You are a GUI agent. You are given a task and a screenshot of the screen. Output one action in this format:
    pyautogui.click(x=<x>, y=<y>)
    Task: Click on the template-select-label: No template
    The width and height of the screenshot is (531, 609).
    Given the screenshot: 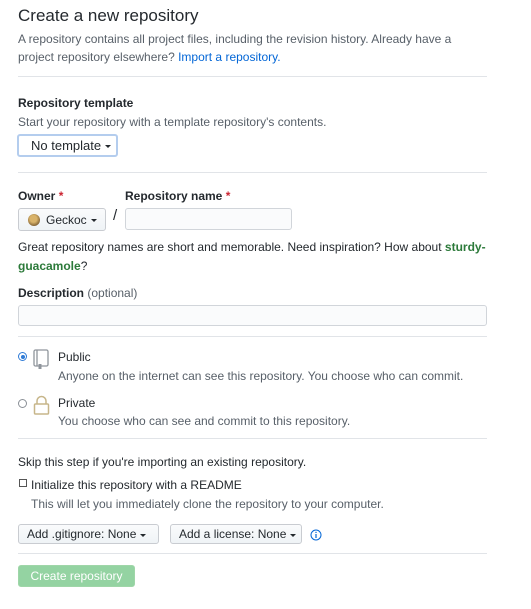 What is the action you would take?
    pyautogui.click(x=66, y=145)
    